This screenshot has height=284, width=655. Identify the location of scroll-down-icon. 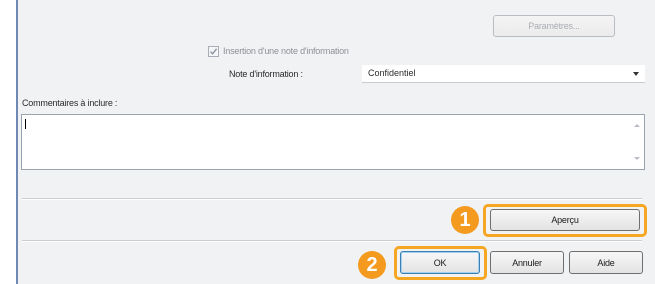
(637, 158).